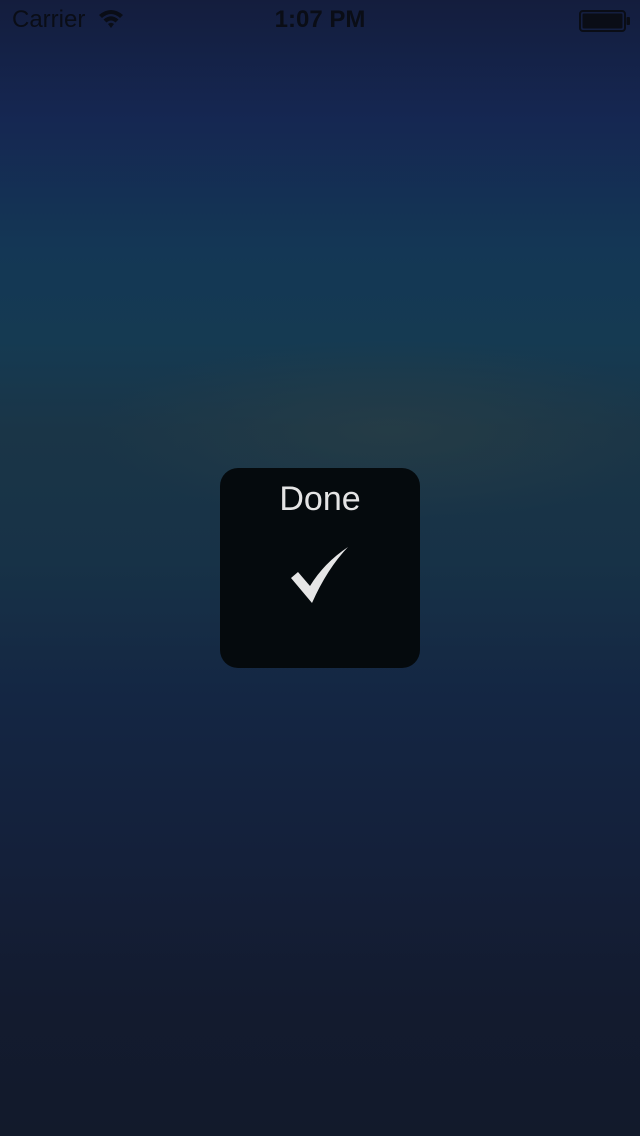 This screenshot has width=640, height=1136. Describe the element at coordinates (320, 499) in the screenshot. I see `hud-label: Done` at that location.